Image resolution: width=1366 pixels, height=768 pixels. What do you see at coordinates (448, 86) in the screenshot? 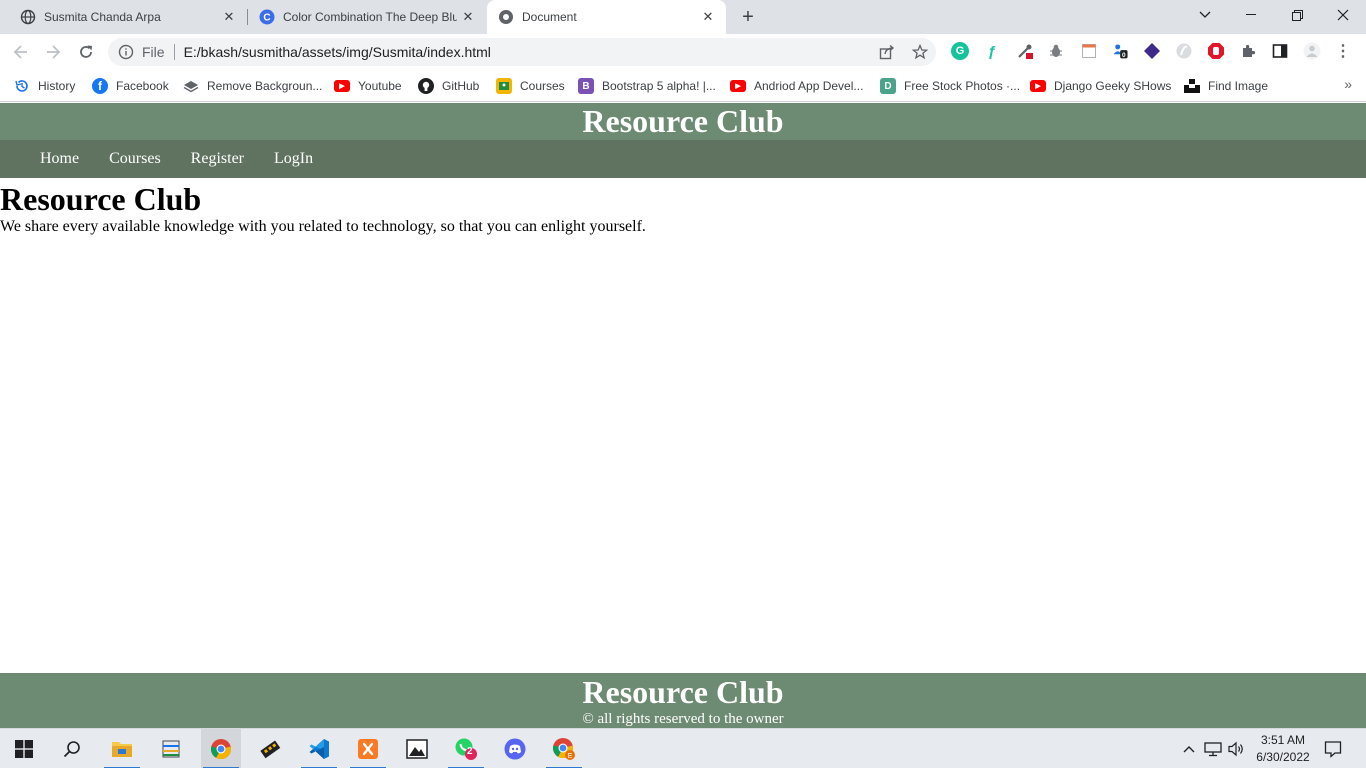
I see `bookmark-github: GitHub` at bounding box center [448, 86].